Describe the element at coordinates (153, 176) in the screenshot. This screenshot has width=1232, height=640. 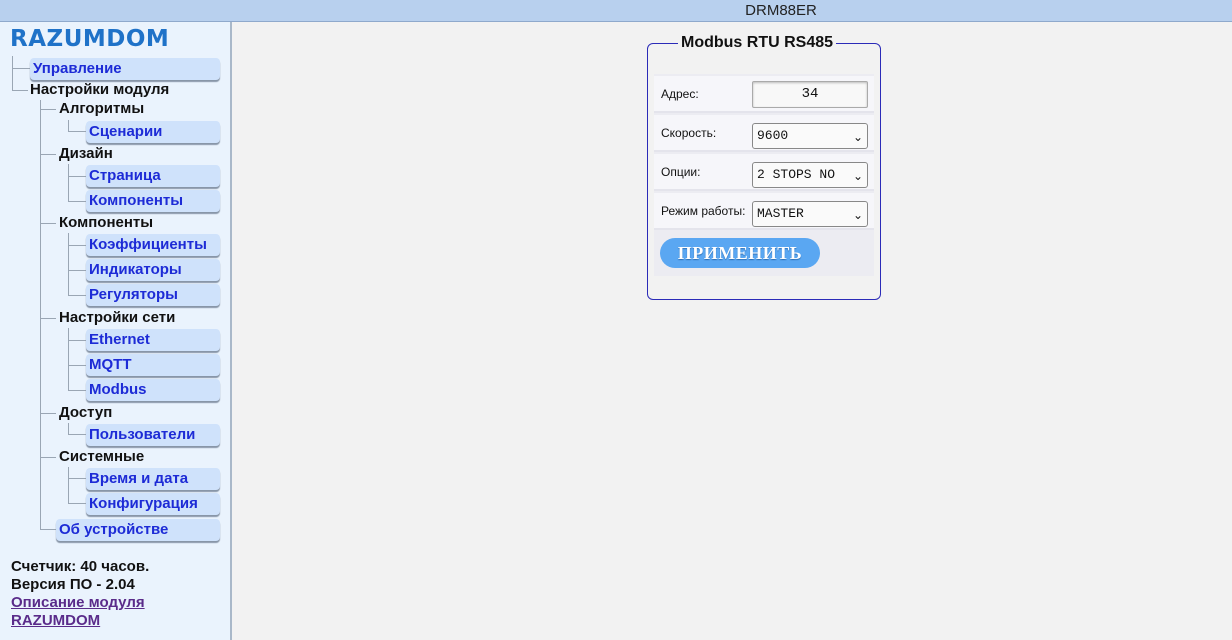
I see `nav-page: Страница` at that location.